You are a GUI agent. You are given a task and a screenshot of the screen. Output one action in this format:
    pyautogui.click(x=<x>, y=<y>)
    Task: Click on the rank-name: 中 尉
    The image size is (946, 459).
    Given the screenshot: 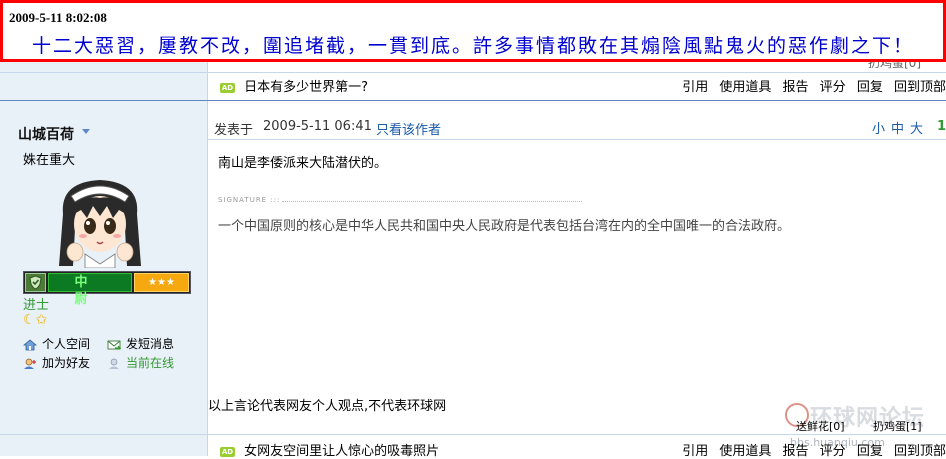 What is the action you would take?
    pyautogui.click(x=90, y=290)
    